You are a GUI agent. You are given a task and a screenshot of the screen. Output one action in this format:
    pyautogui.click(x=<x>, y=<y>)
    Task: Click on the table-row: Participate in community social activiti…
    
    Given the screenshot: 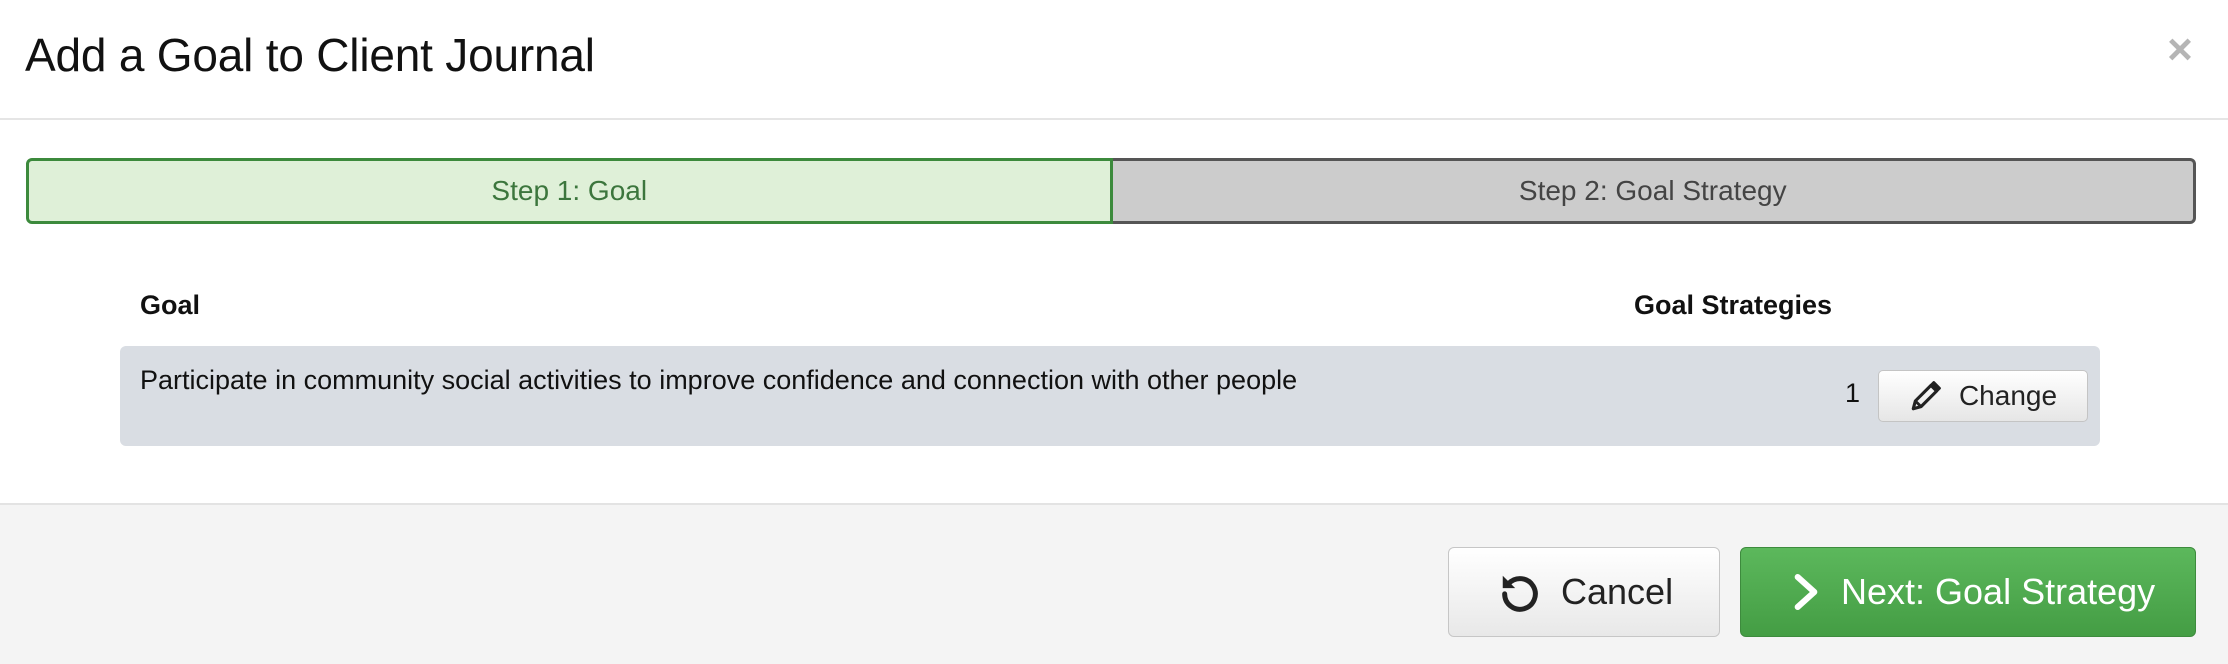 What is the action you would take?
    pyautogui.click(x=1110, y=396)
    